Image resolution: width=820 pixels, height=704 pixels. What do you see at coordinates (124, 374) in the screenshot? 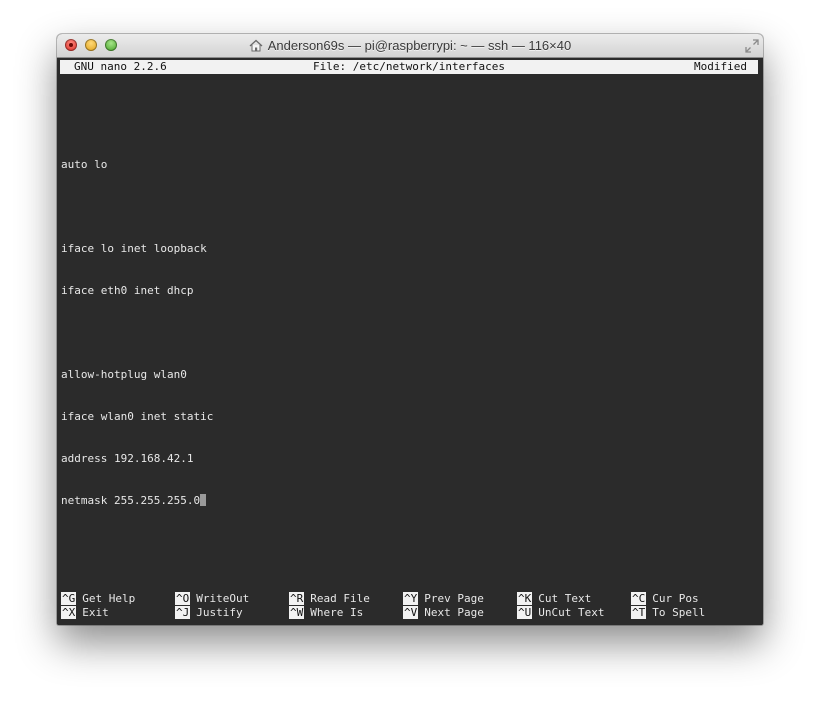
I see `editor-line: allow-hotplug wlan0` at bounding box center [124, 374].